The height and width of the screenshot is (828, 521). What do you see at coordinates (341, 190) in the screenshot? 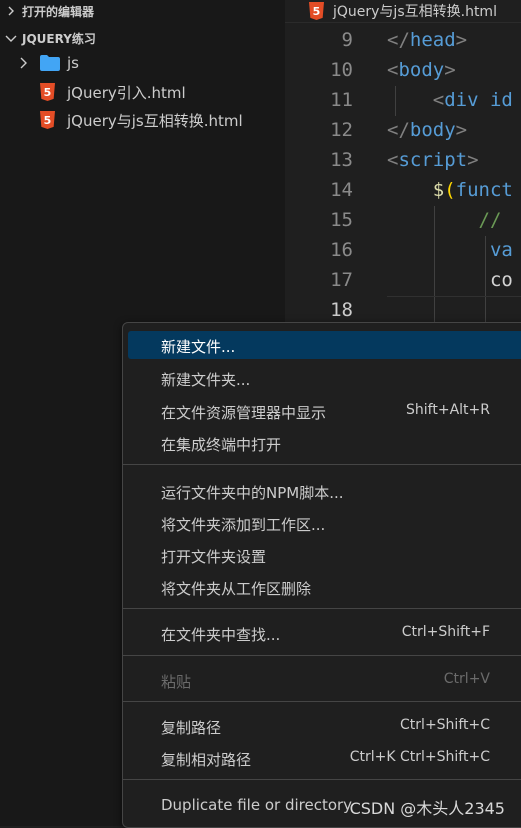
I see `line-number: 14` at bounding box center [341, 190].